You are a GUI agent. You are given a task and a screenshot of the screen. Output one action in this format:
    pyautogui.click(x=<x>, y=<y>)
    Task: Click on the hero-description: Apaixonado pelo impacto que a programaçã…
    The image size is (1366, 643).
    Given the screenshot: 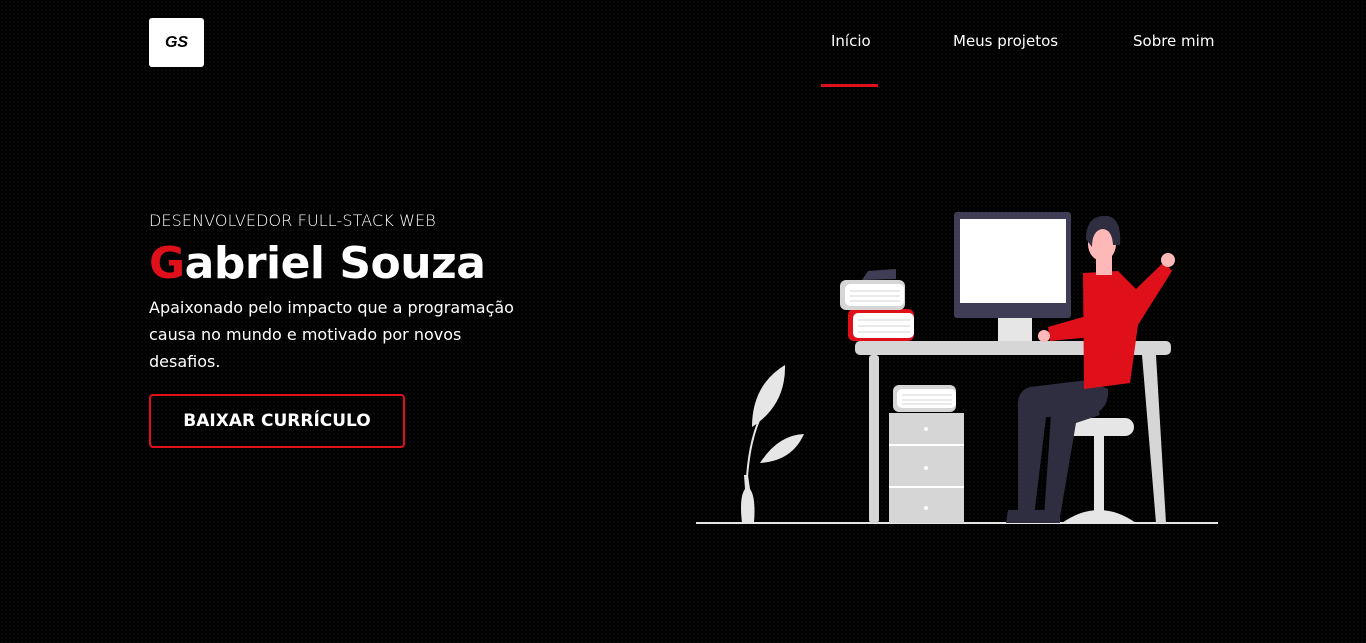 What is the action you would take?
    pyautogui.click(x=331, y=334)
    